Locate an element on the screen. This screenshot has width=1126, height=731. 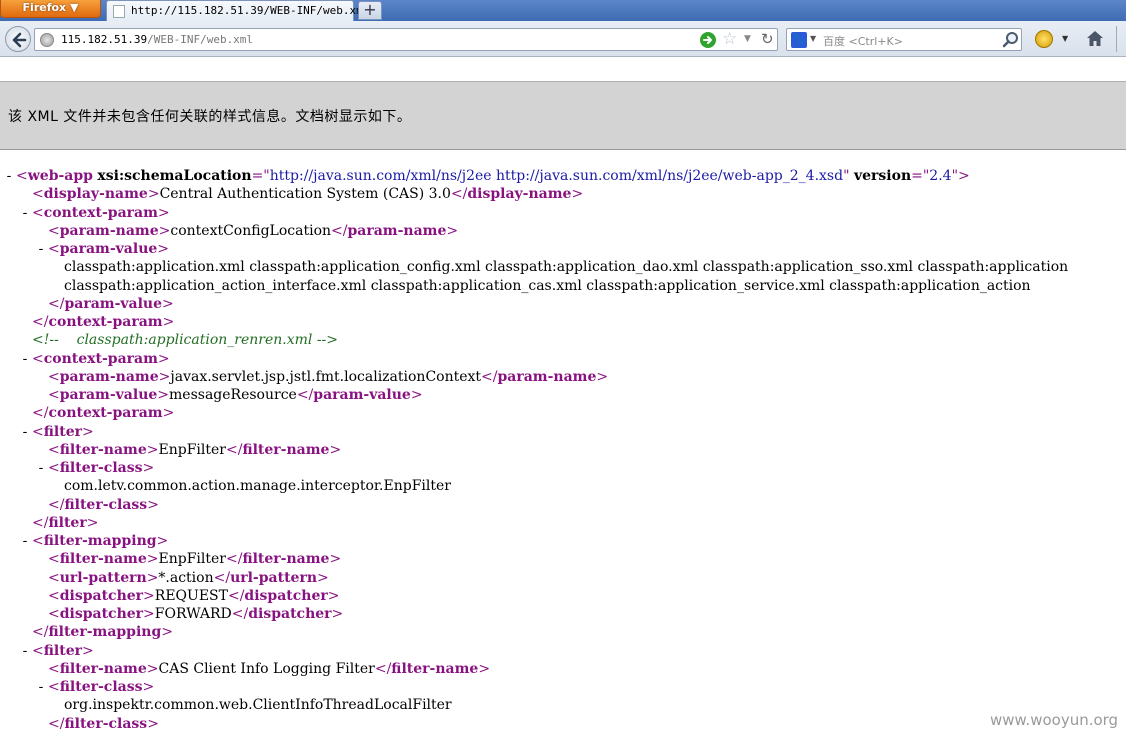
xml-punct: "> is located at coordinates (960, 176).